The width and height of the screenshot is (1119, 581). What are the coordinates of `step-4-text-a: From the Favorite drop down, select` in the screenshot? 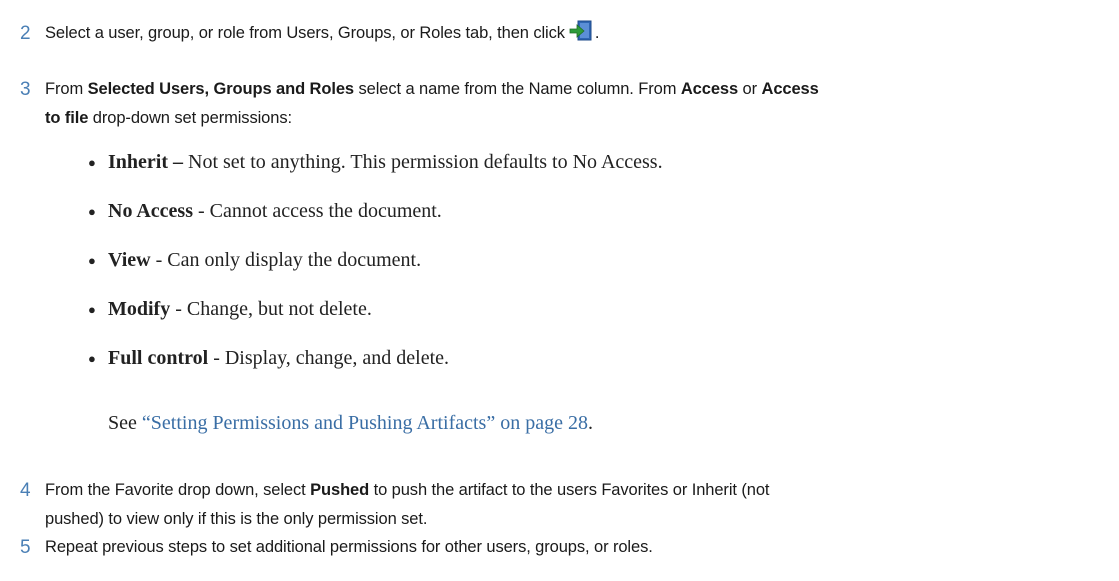 It's located at (178, 490).